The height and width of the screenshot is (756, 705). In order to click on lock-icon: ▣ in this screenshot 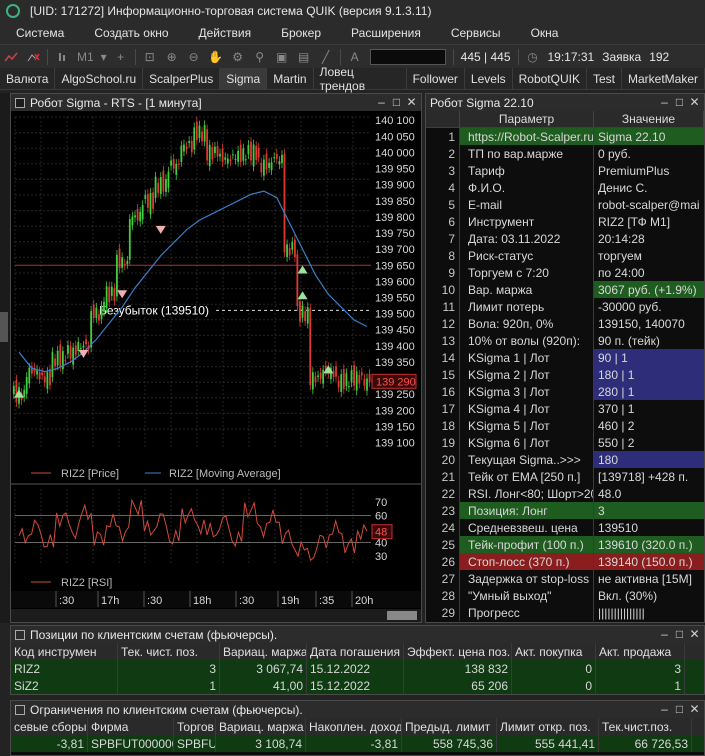, I will do `click(282, 57)`.